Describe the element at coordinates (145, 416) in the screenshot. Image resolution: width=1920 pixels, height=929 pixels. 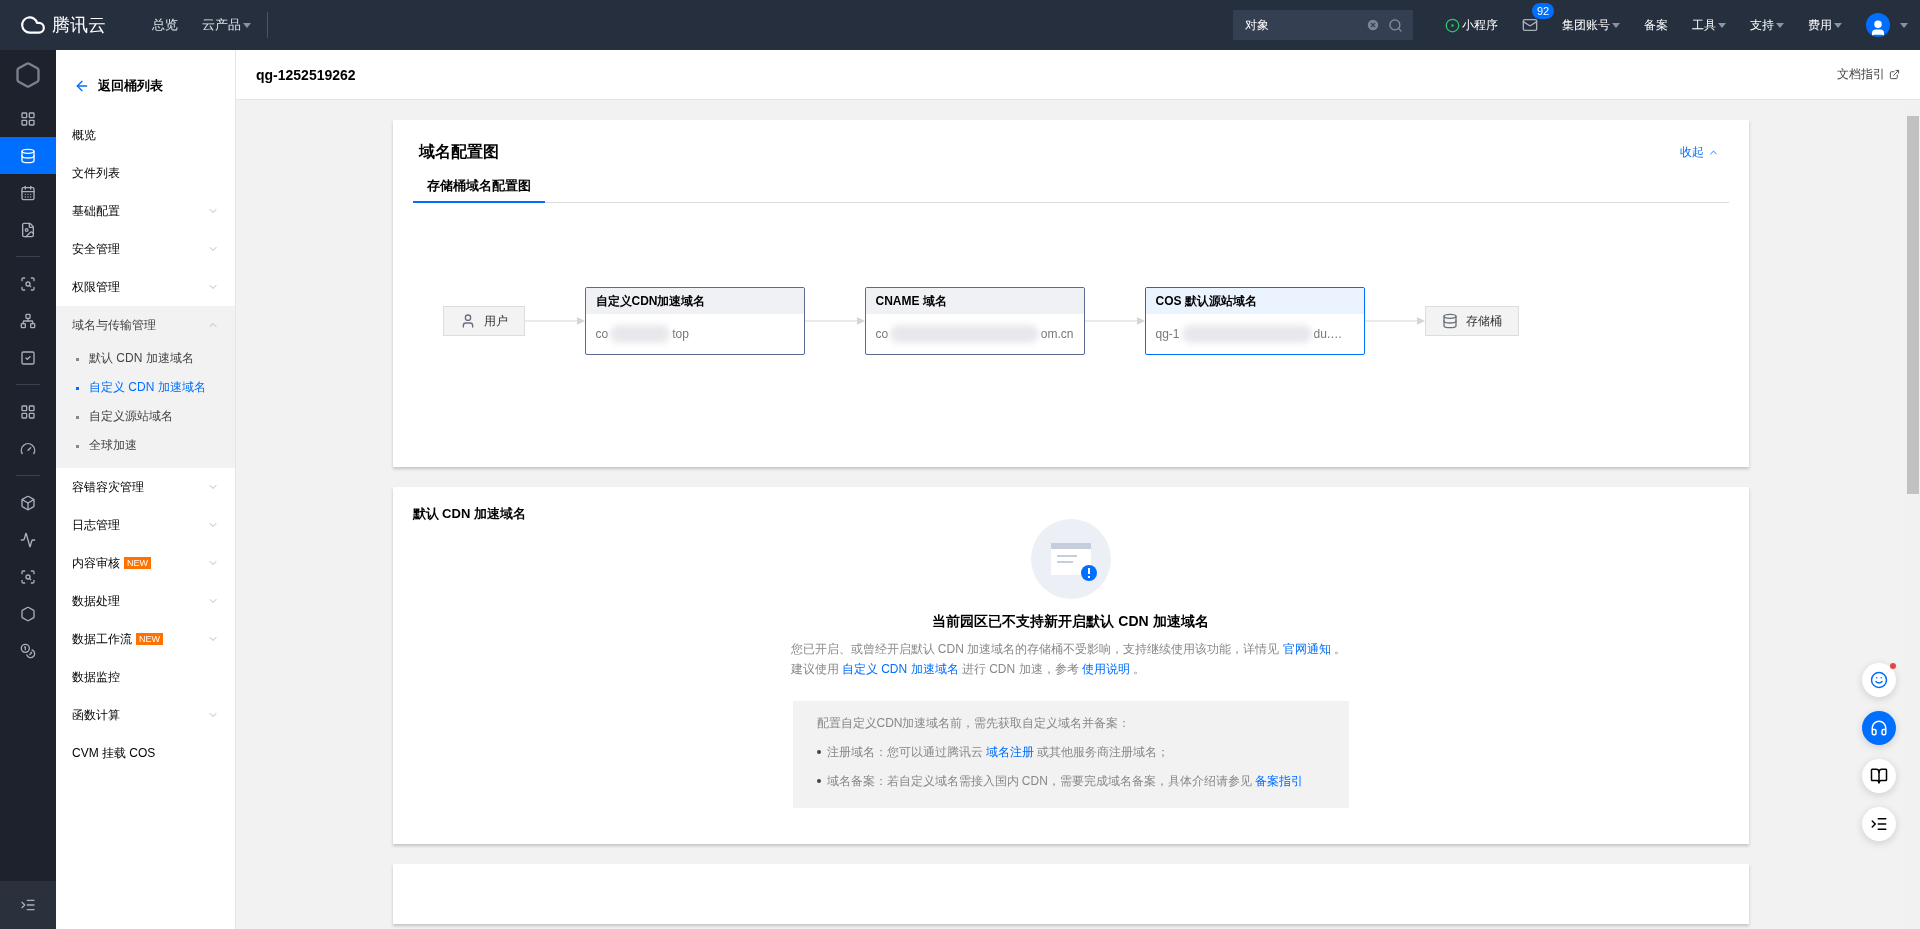
I see `sidebar-subitem: 自定义源站域名` at that location.